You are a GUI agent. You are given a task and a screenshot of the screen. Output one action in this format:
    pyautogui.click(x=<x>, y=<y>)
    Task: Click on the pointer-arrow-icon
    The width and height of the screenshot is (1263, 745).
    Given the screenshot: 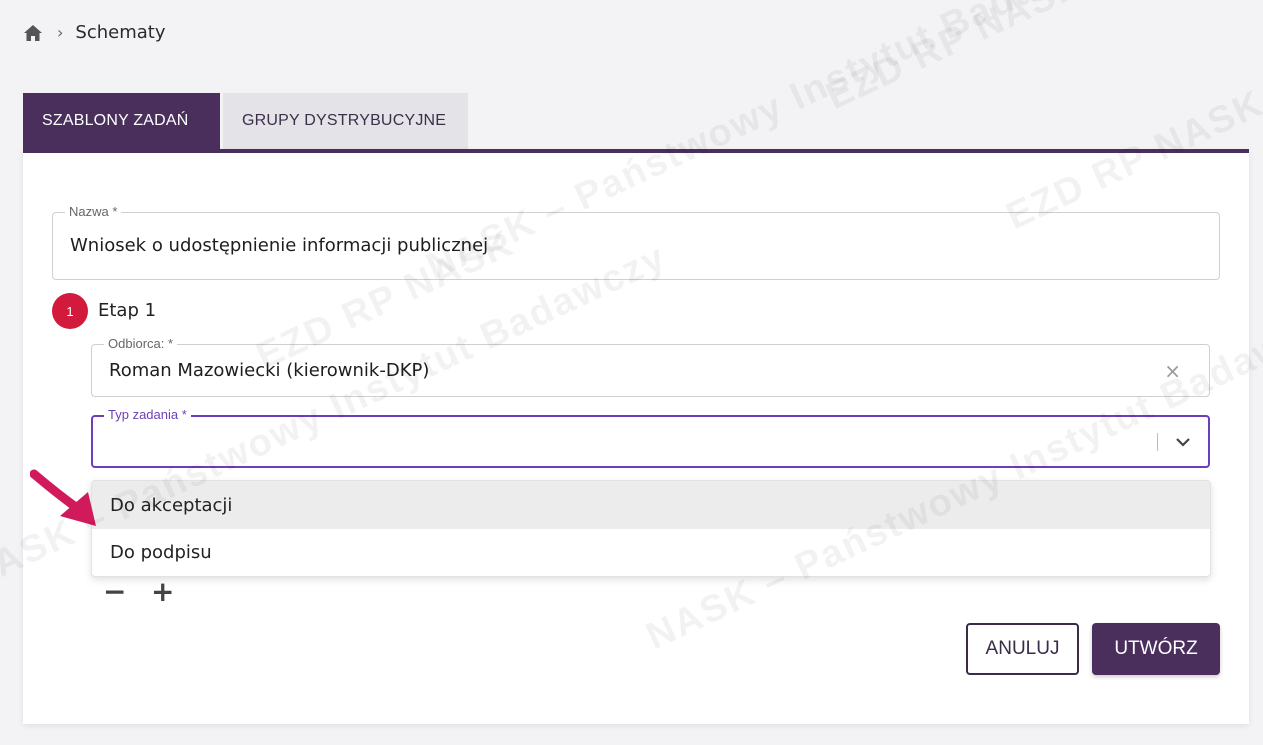 What is the action you would take?
    pyautogui.click(x=63, y=497)
    